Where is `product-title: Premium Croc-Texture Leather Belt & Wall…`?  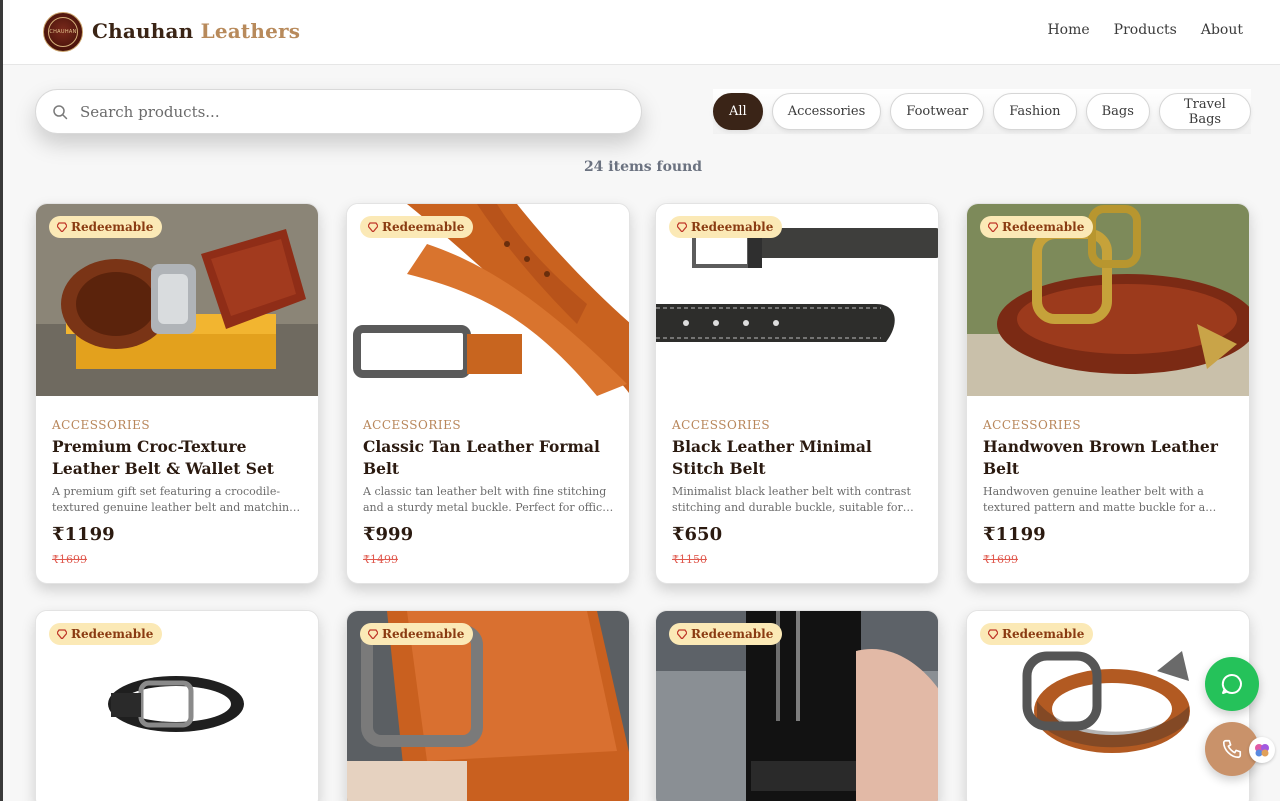
product-title: Premium Croc-Texture Leather Belt & Wall… is located at coordinates (179, 458).